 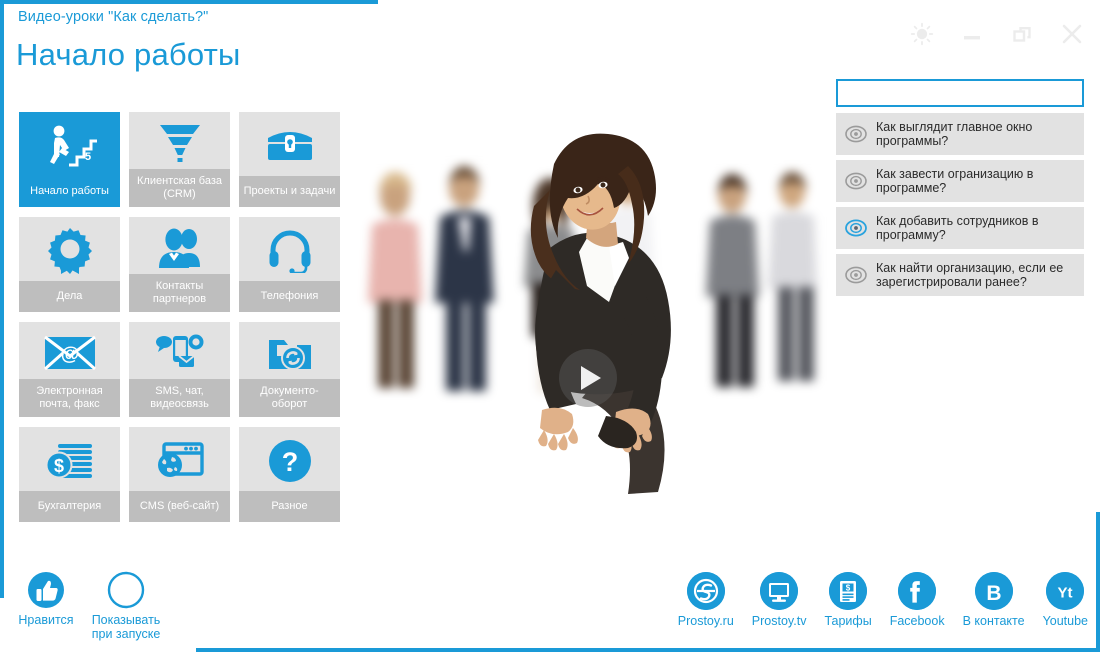 I want to click on link-prostoy-tv: Prostoy.tv, so click(x=779, y=600).